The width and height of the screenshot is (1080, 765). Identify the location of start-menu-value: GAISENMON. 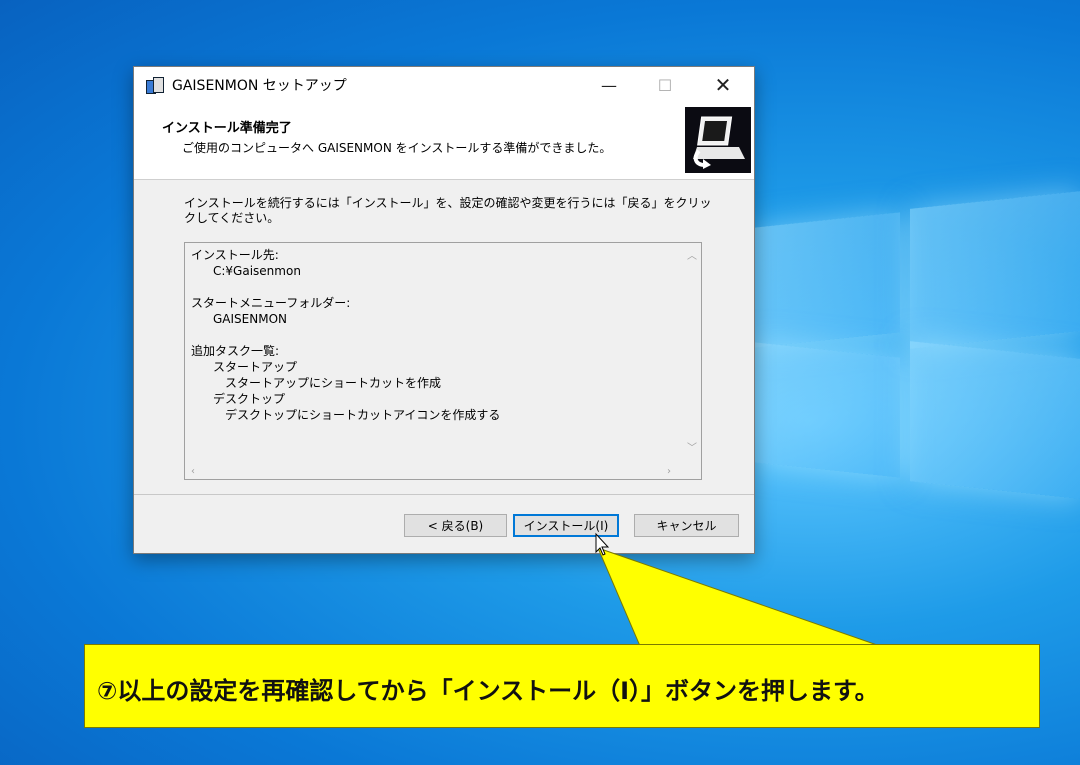
(250, 319).